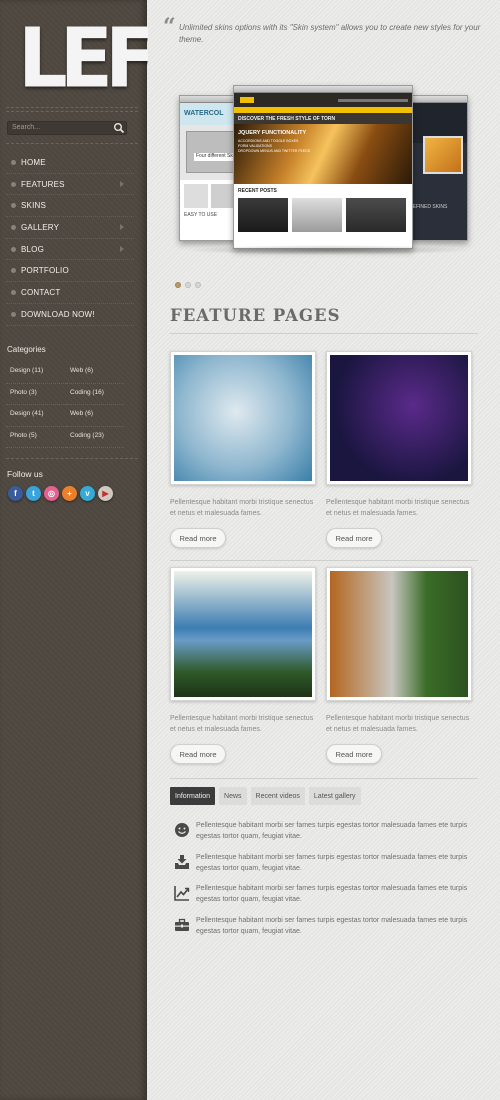  What do you see at coordinates (58, 314) in the screenshot?
I see `nav-item-label: DOWNLOAD NOW!` at bounding box center [58, 314].